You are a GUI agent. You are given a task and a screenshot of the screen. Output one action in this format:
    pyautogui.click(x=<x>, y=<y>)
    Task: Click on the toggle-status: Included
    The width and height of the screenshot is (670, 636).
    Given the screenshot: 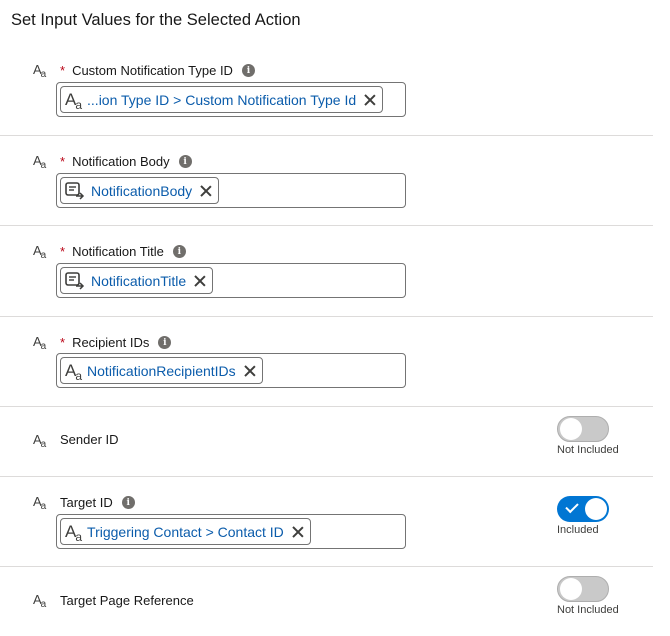 What is the action you would take?
    pyautogui.click(x=578, y=530)
    